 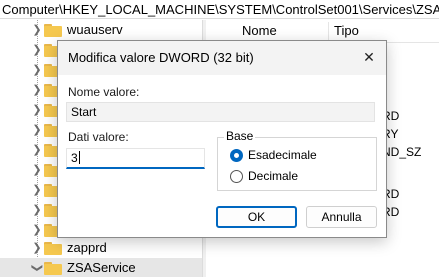 I want to click on tree-item-label: ZSAService, so click(x=101, y=267).